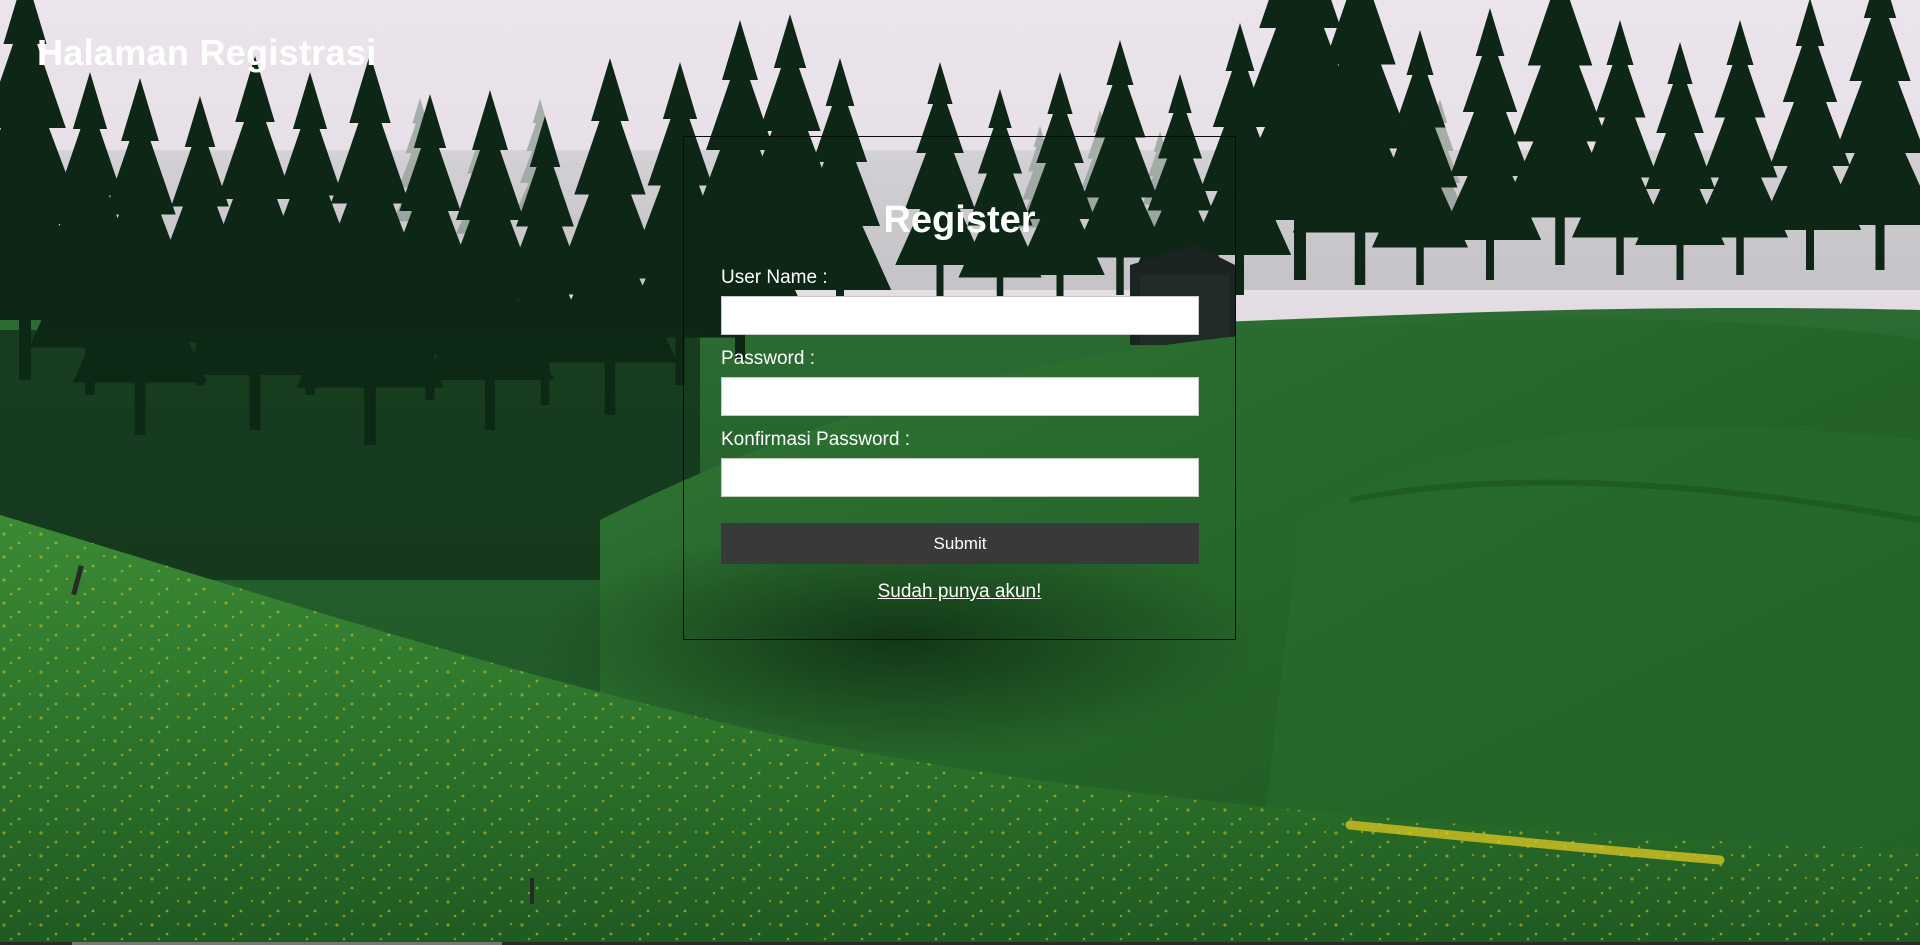 The height and width of the screenshot is (945, 1920). I want to click on username-label: User Name :, so click(774, 277).